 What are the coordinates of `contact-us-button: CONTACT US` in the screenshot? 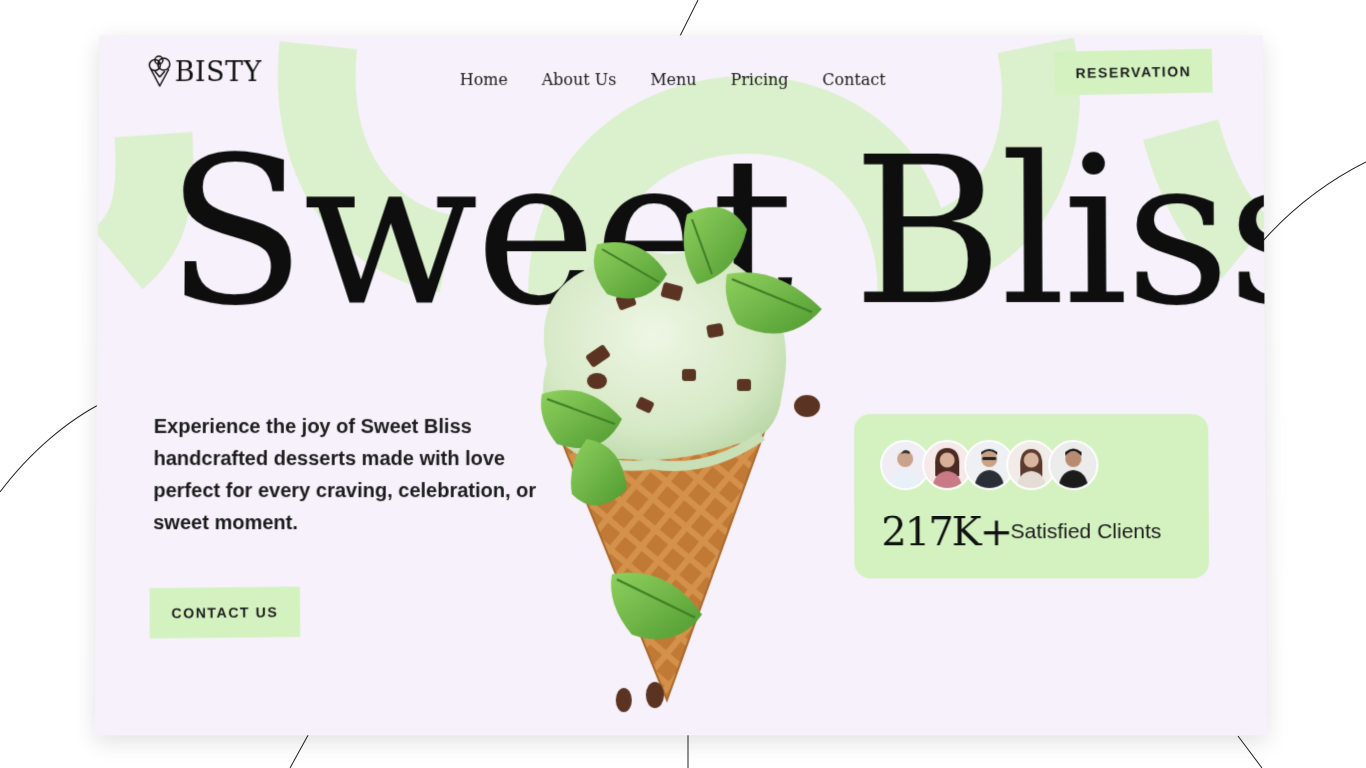 It's located at (225, 612).